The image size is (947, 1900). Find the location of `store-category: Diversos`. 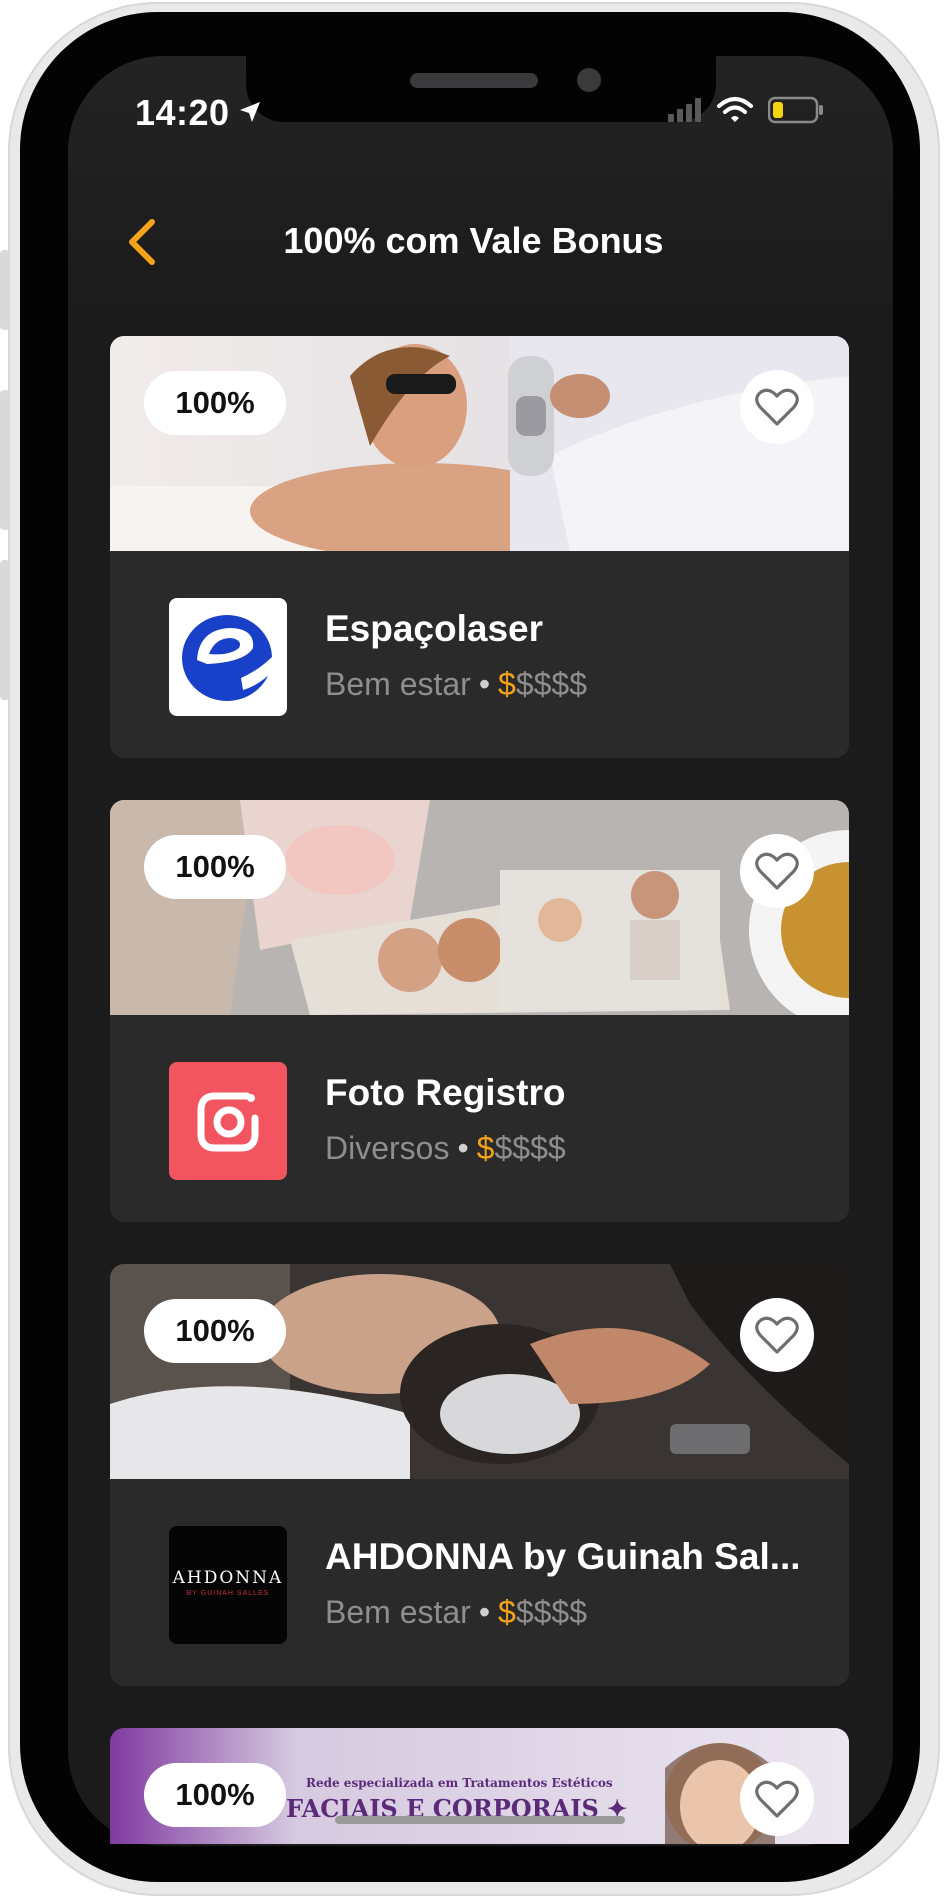

store-category: Diversos is located at coordinates (387, 1148).